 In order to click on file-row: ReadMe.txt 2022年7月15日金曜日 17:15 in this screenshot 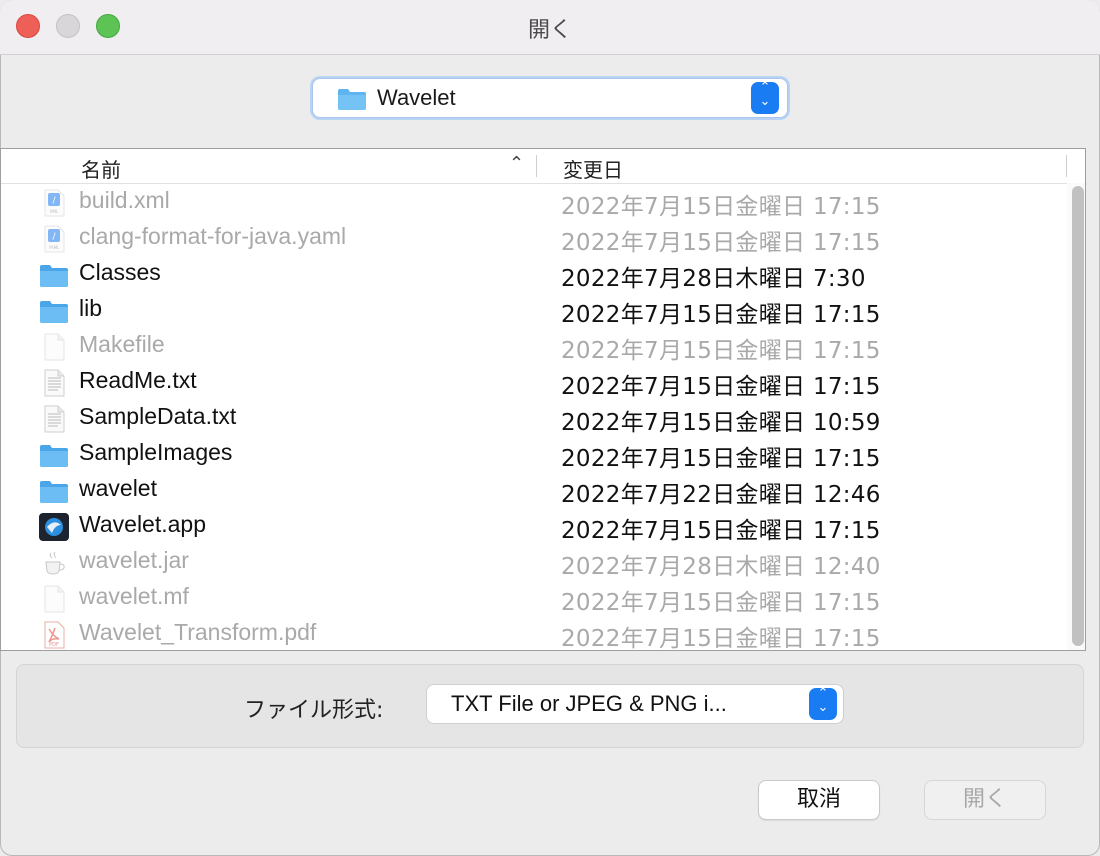, I will do `click(534, 383)`.